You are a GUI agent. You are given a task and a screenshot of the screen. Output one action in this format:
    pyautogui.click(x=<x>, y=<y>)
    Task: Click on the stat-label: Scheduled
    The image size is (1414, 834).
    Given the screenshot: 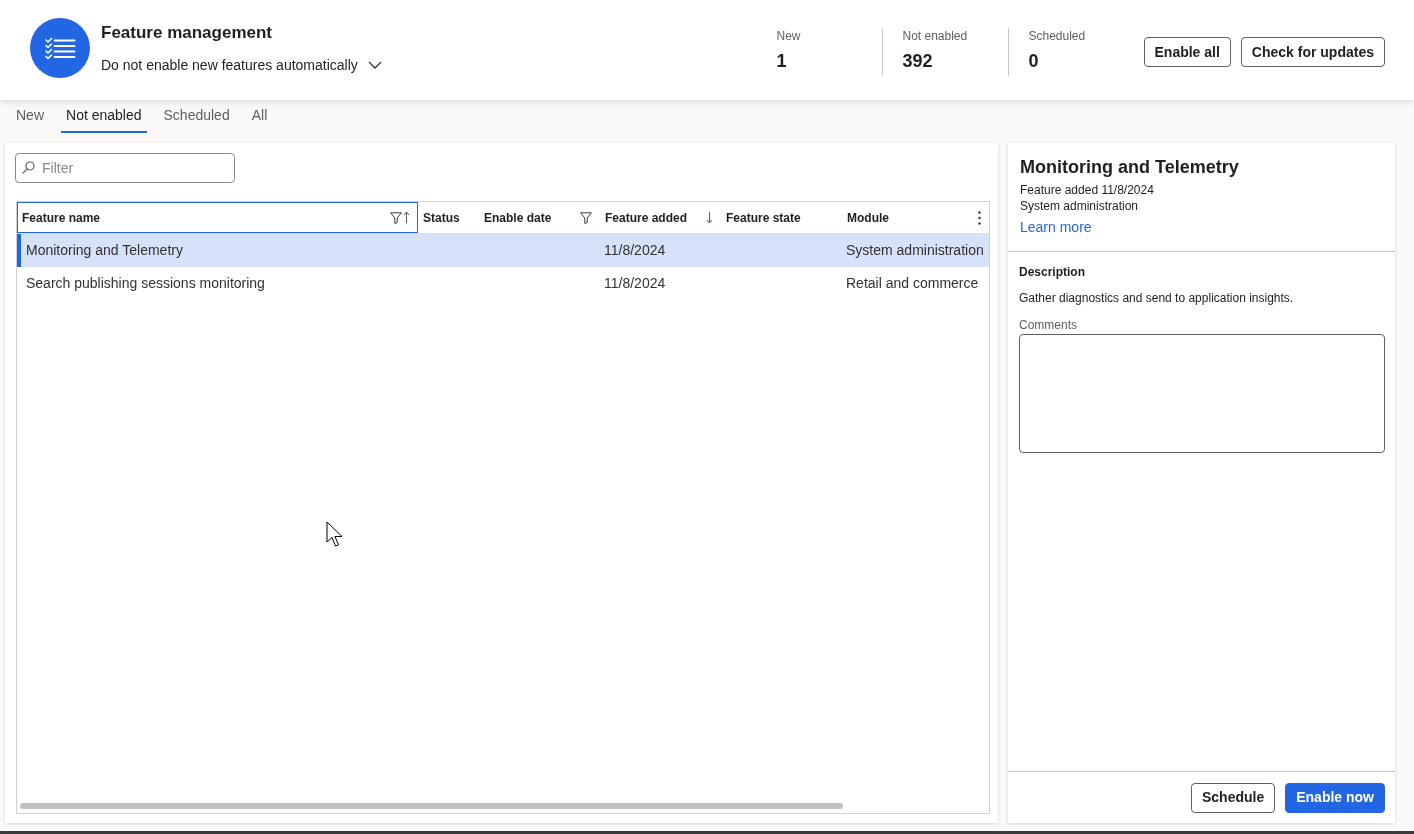 What is the action you would take?
    pyautogui.click(x=1057, y=36)
    